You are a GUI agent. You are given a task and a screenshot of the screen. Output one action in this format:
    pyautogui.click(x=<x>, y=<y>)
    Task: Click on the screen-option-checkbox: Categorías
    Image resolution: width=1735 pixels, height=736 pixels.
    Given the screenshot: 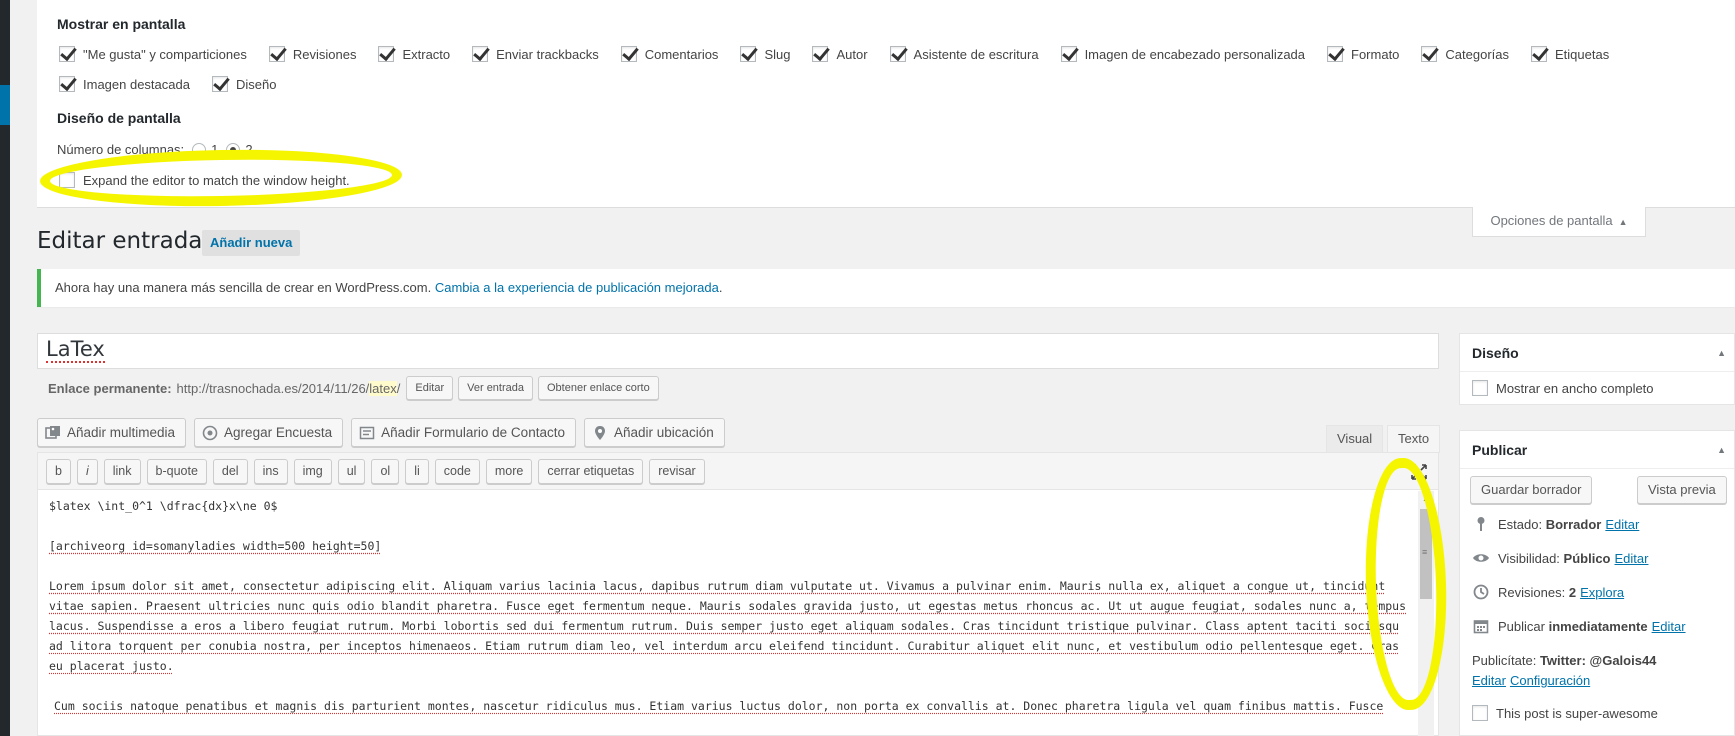 What is the action you would take?
    pyautogui.click(x=1465, y=54)
    